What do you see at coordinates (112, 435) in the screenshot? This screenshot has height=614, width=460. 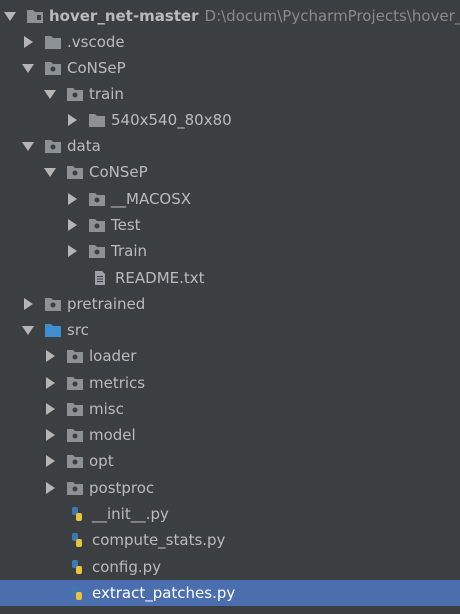 I see `tree-item-label: model` at bounding box center [112, 435].